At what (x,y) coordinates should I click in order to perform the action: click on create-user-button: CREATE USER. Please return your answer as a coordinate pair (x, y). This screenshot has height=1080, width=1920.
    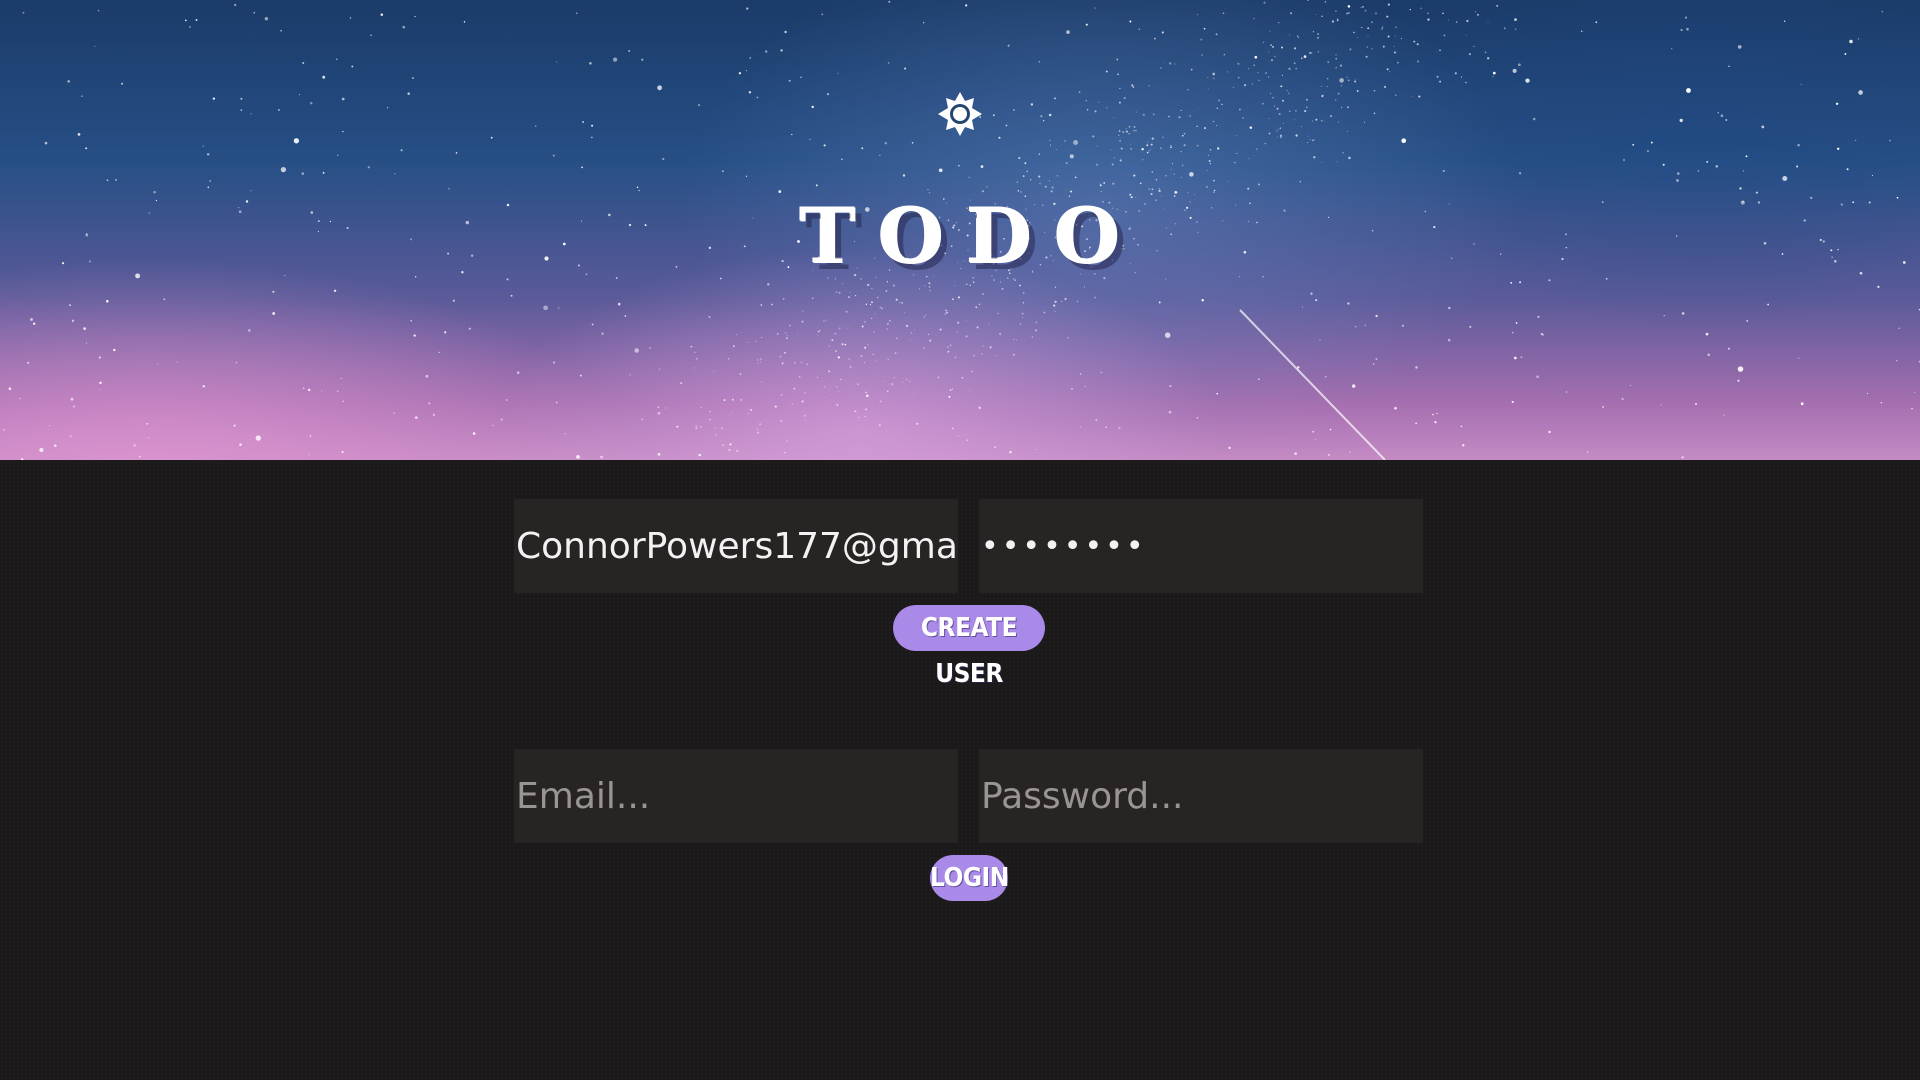
    Looking at the image, I should click on (969, 647).